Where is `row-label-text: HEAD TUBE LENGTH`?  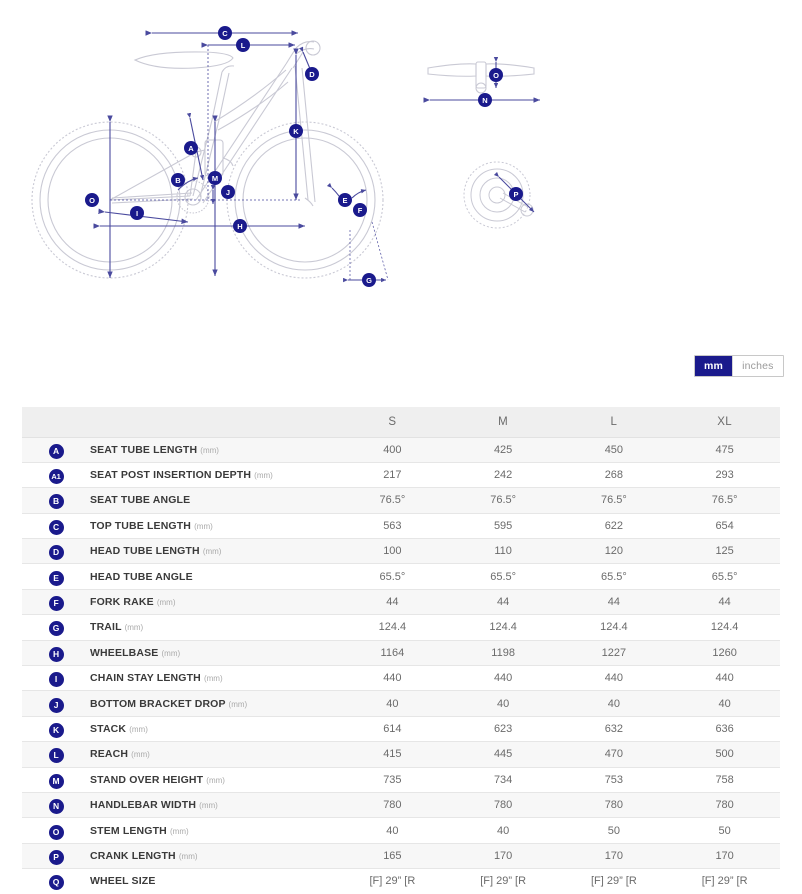
row-label-text: HEAD TUBE LENGTH is located at coordinates (145, 551).